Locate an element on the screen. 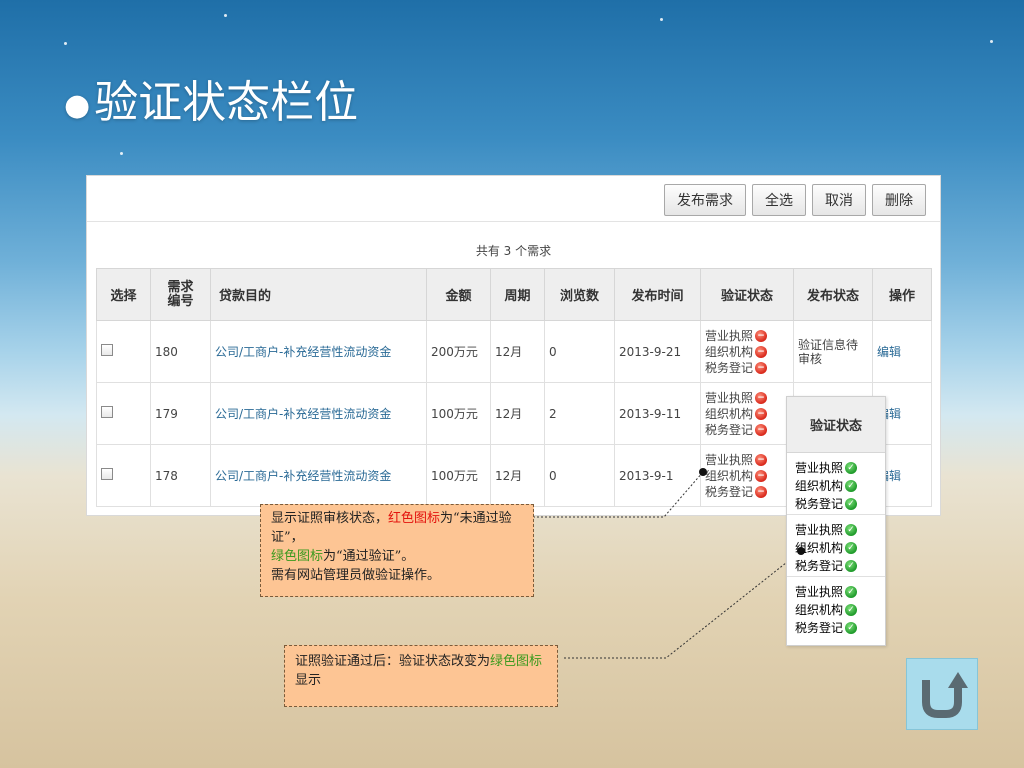 This screenshot has height=768, width=1024. slide-title-text: 验证状态栏位 is located at coordinates (226, 102).